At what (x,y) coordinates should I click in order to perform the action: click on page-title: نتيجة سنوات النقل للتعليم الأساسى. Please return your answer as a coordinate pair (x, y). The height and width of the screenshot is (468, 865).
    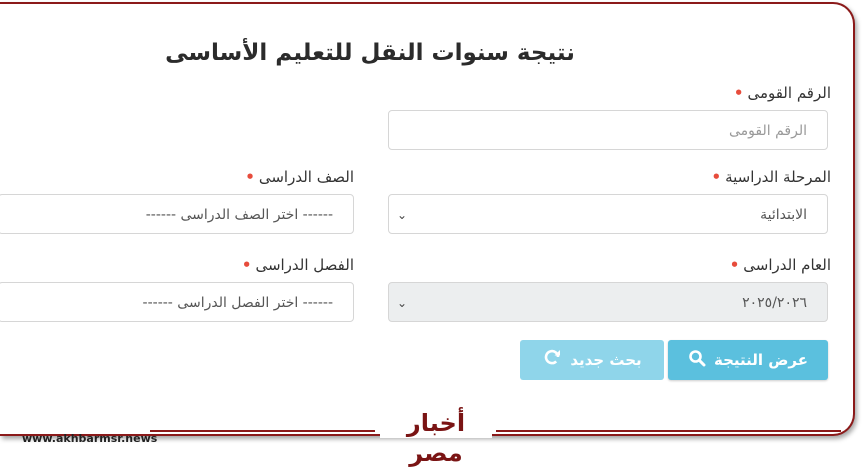
    Looking at the image, I should click on (370, 53).